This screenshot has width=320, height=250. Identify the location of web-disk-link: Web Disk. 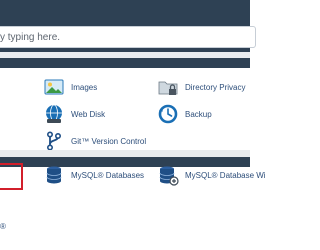
(74, 114).